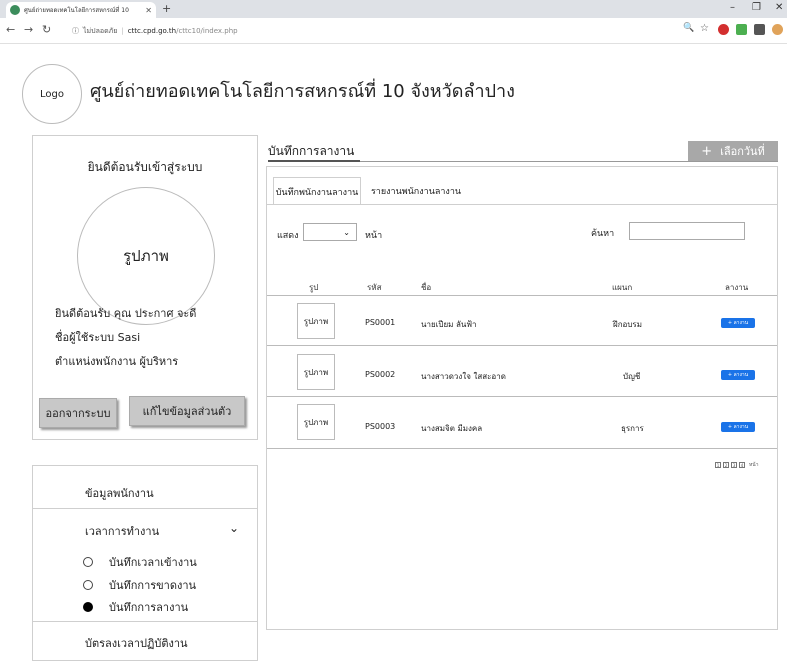 This screenshot has width=787, height=666. What do you see at coordinates (426, 287) in the screenshot?
I see `col-name: ชื่อ` at bounding box center [426, 287].